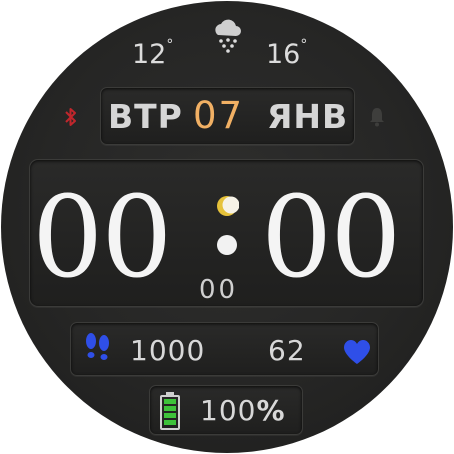  What do you see at coordinates (168, 350) in the screenshot?
I see `steps-count: 1000` at bounding box center [168, 350].